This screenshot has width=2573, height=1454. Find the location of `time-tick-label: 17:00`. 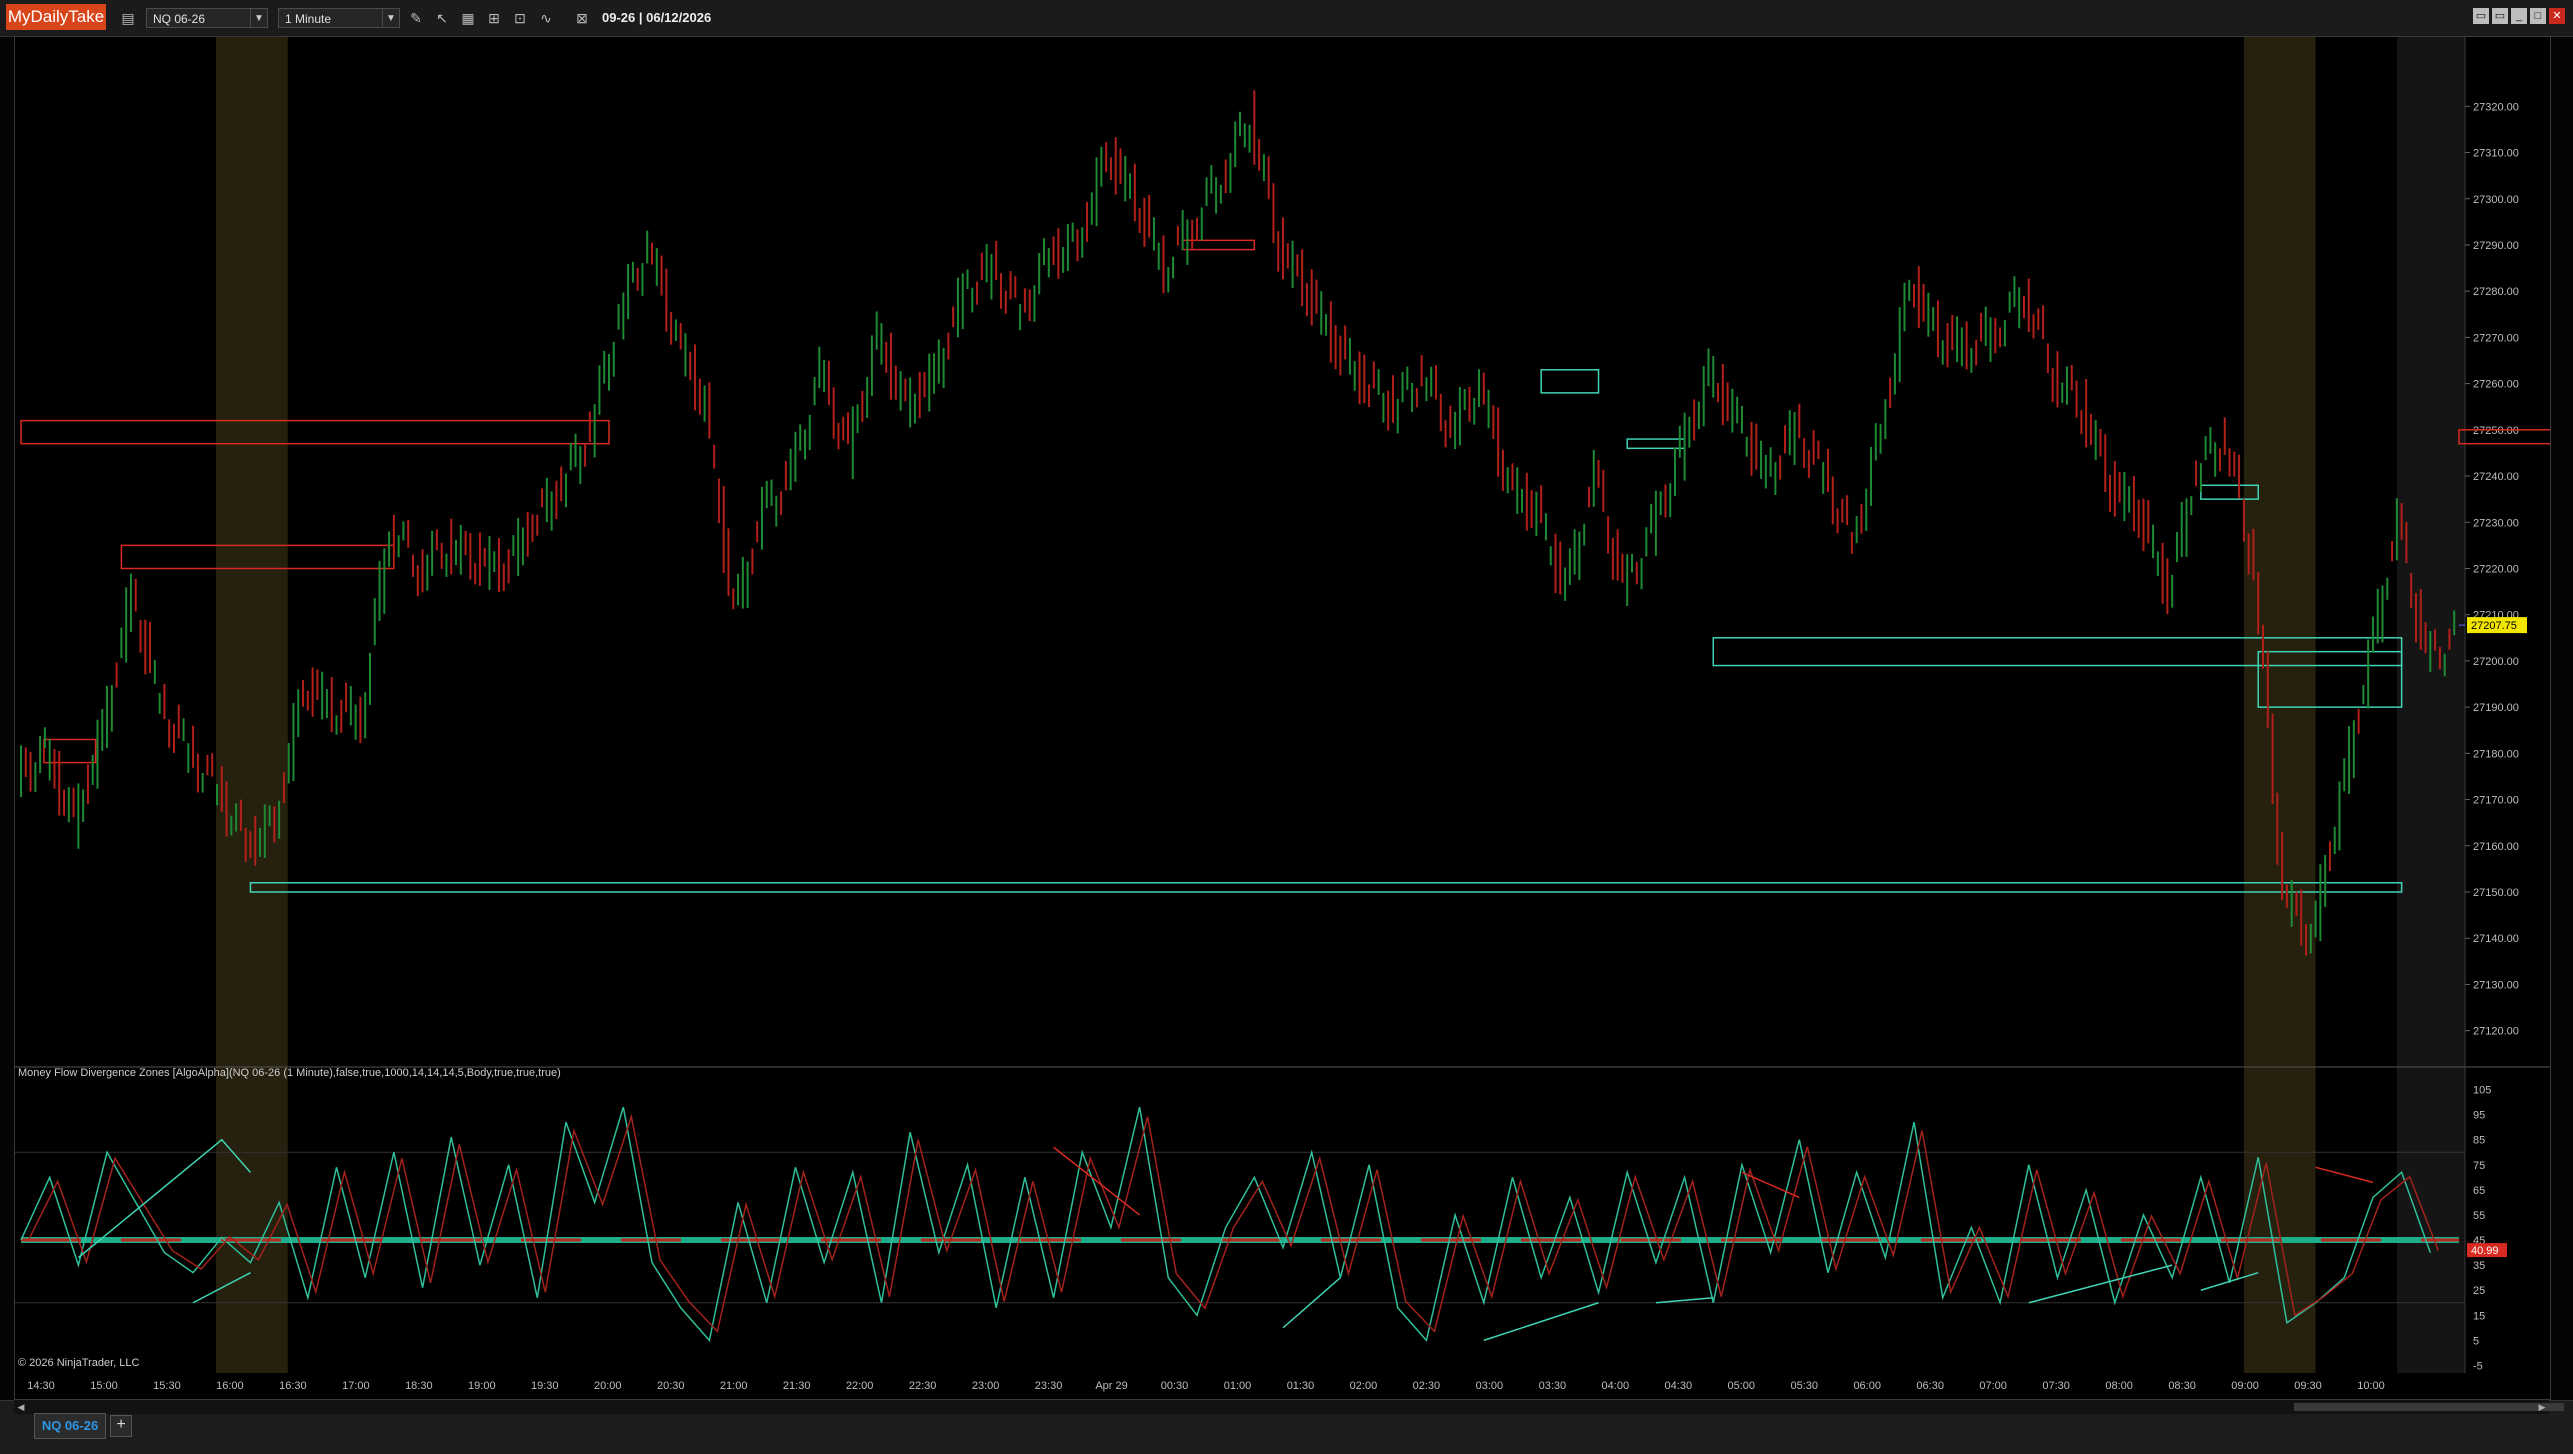

time-tick-label: 17:00 is located at coordinates (356, 1386).